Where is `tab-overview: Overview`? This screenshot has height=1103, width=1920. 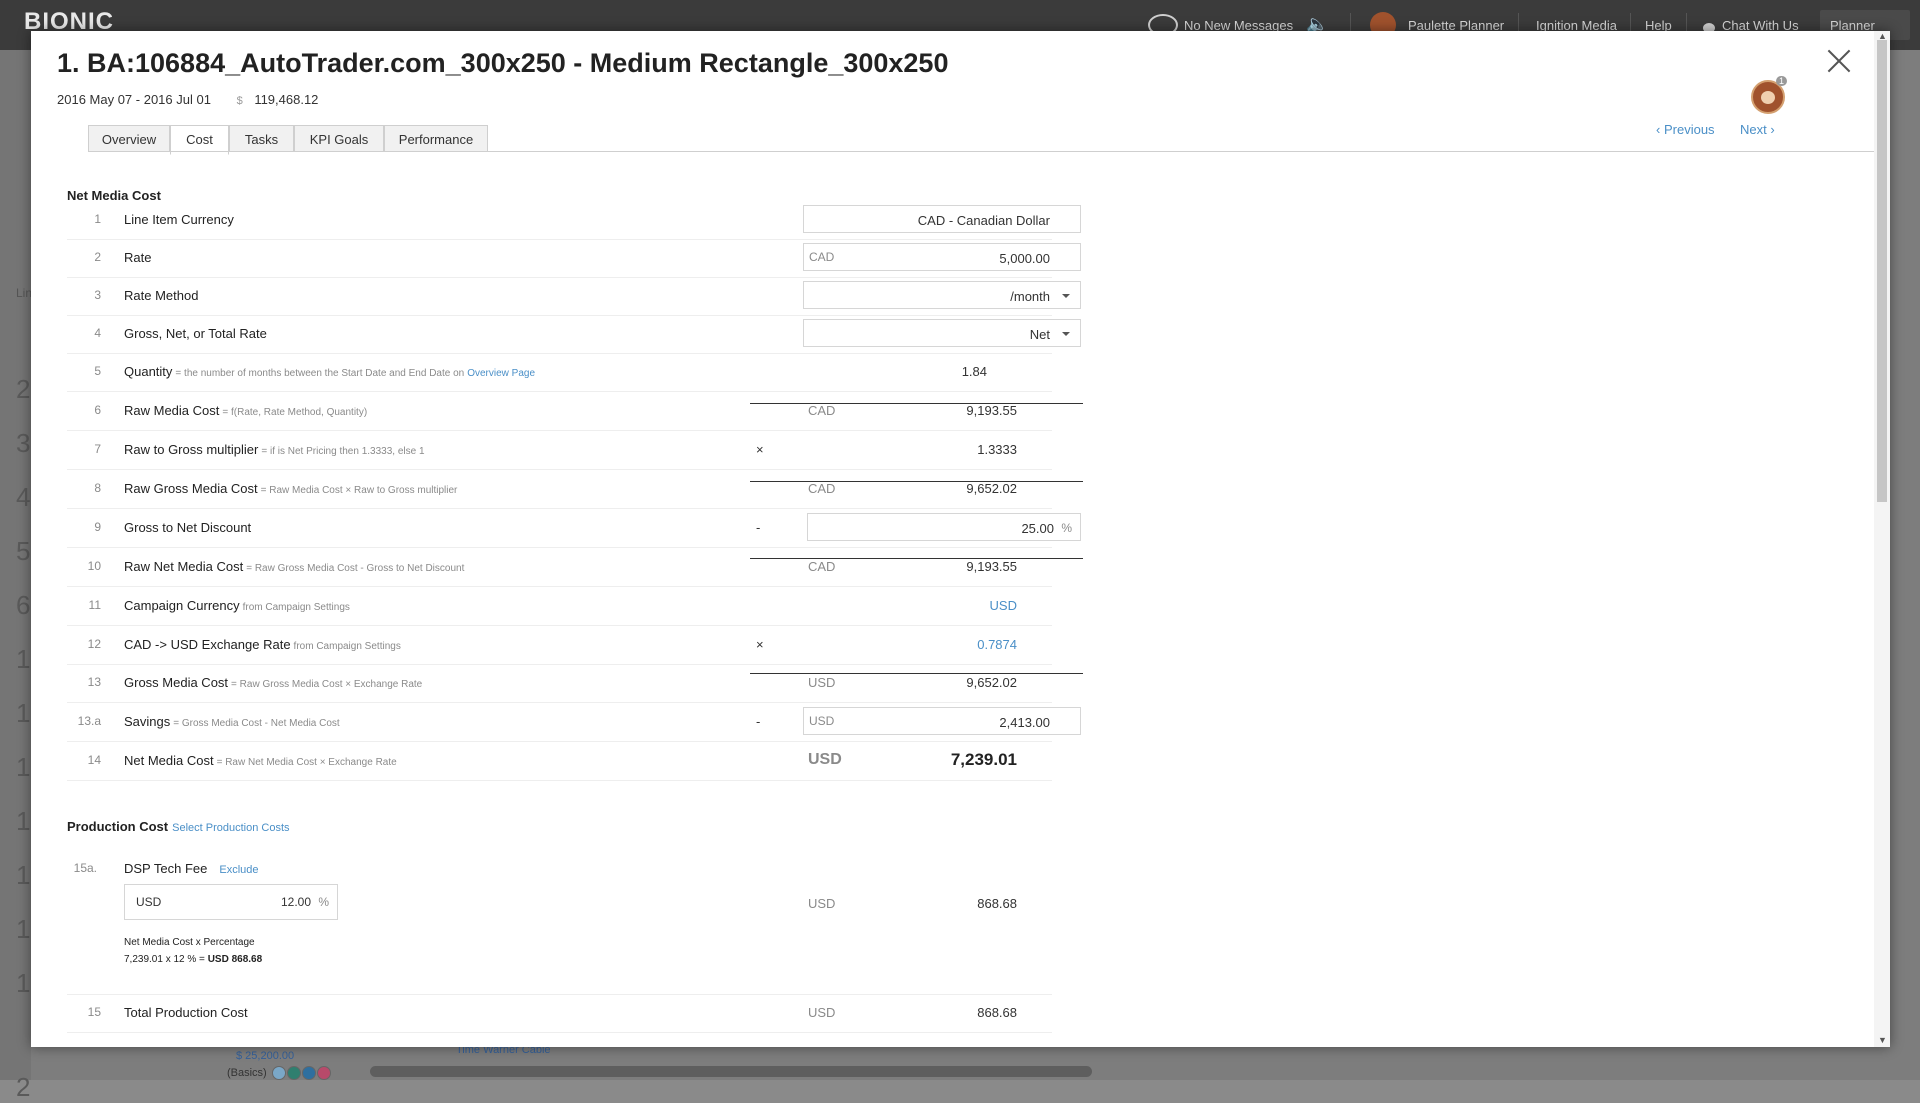
tab-overview: Overview is located at coordinates (129, 138).